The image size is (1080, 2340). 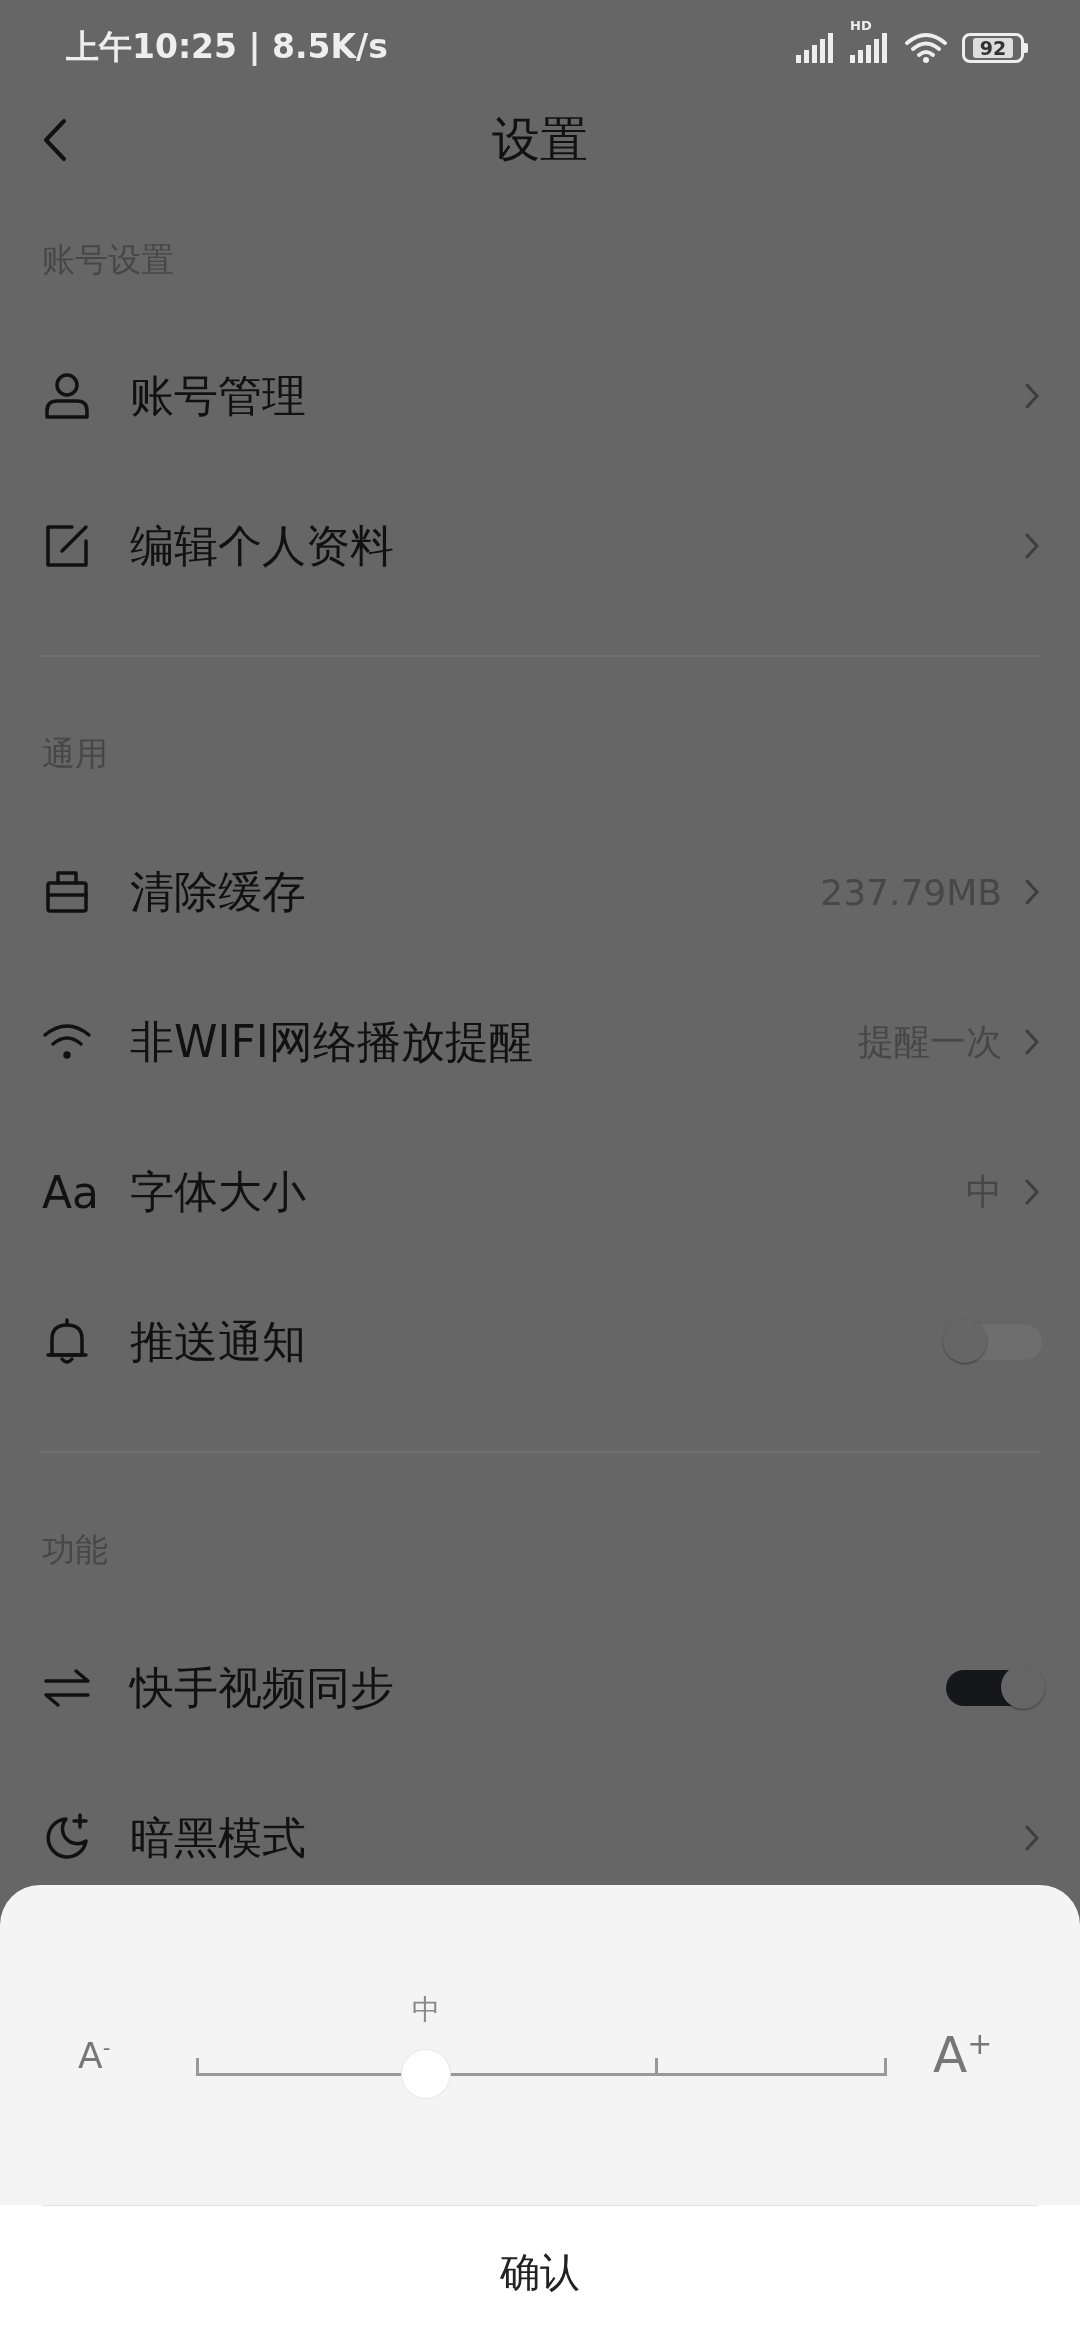 What do you see at coordinates (540, 139) in the screenshot?
I see `page-title: 设置` at bounding box center [540, 139].